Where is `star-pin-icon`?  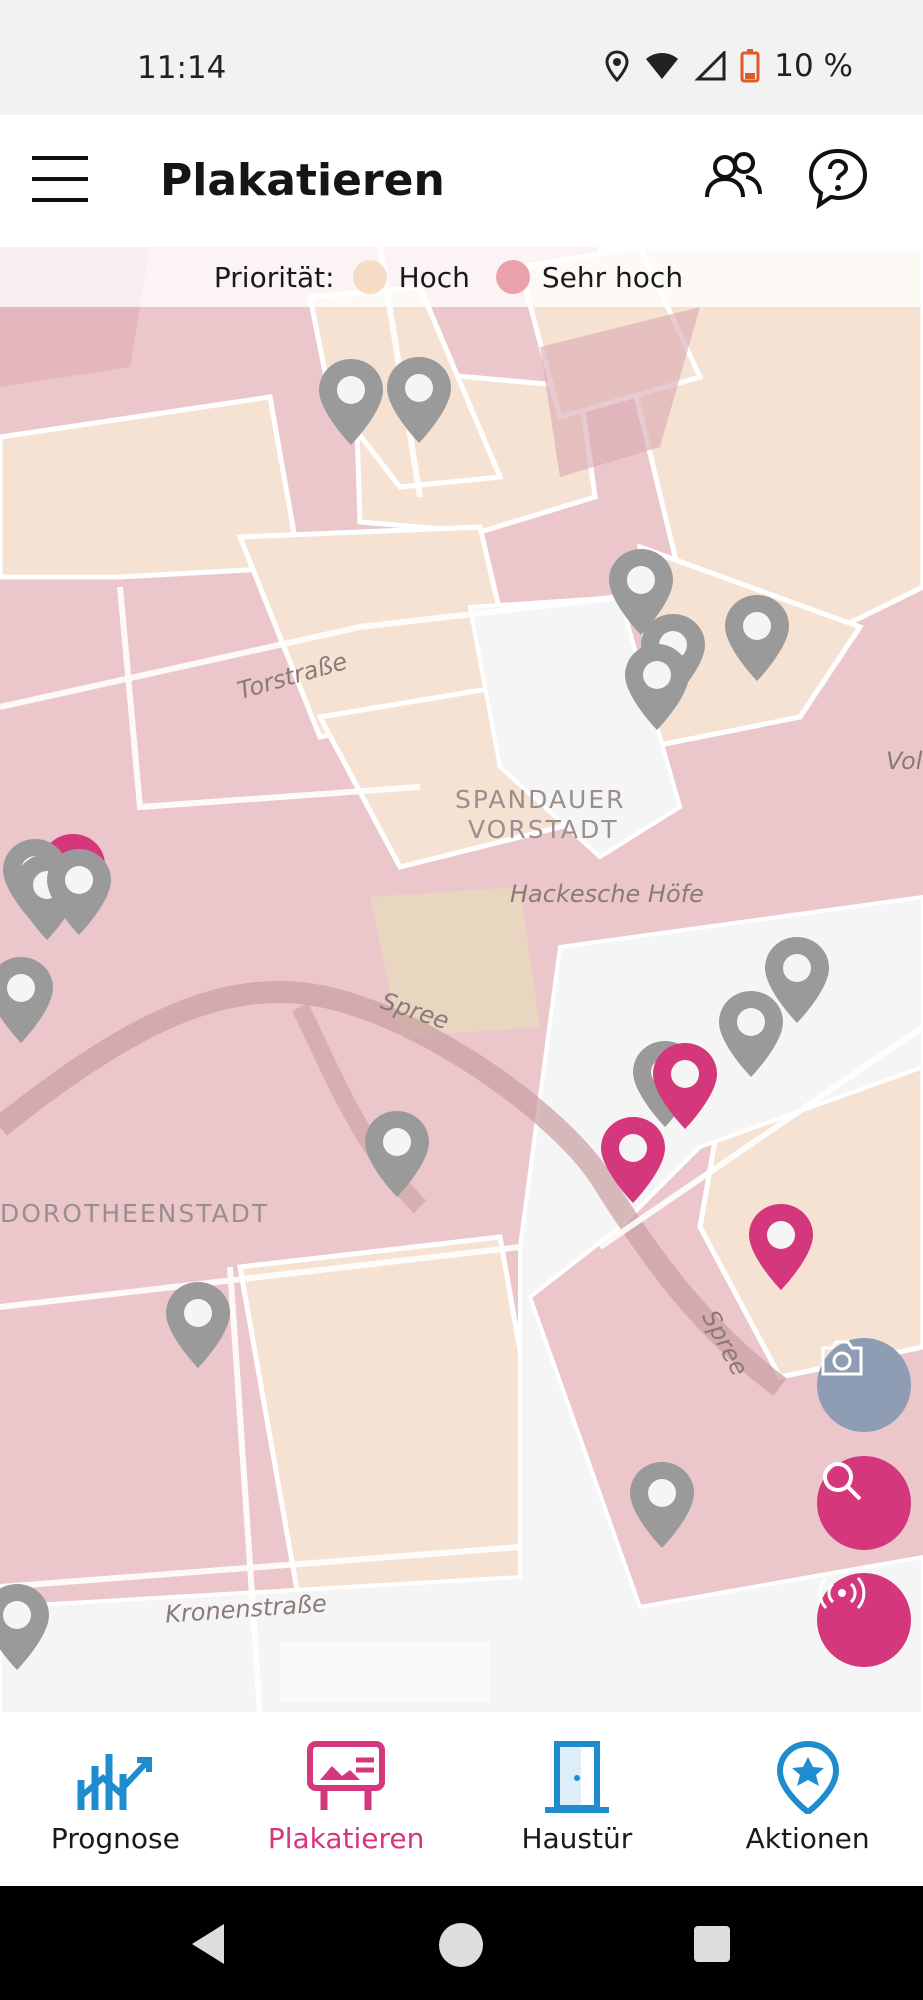 star-pin-icon is located at coordinates (807, 1777).